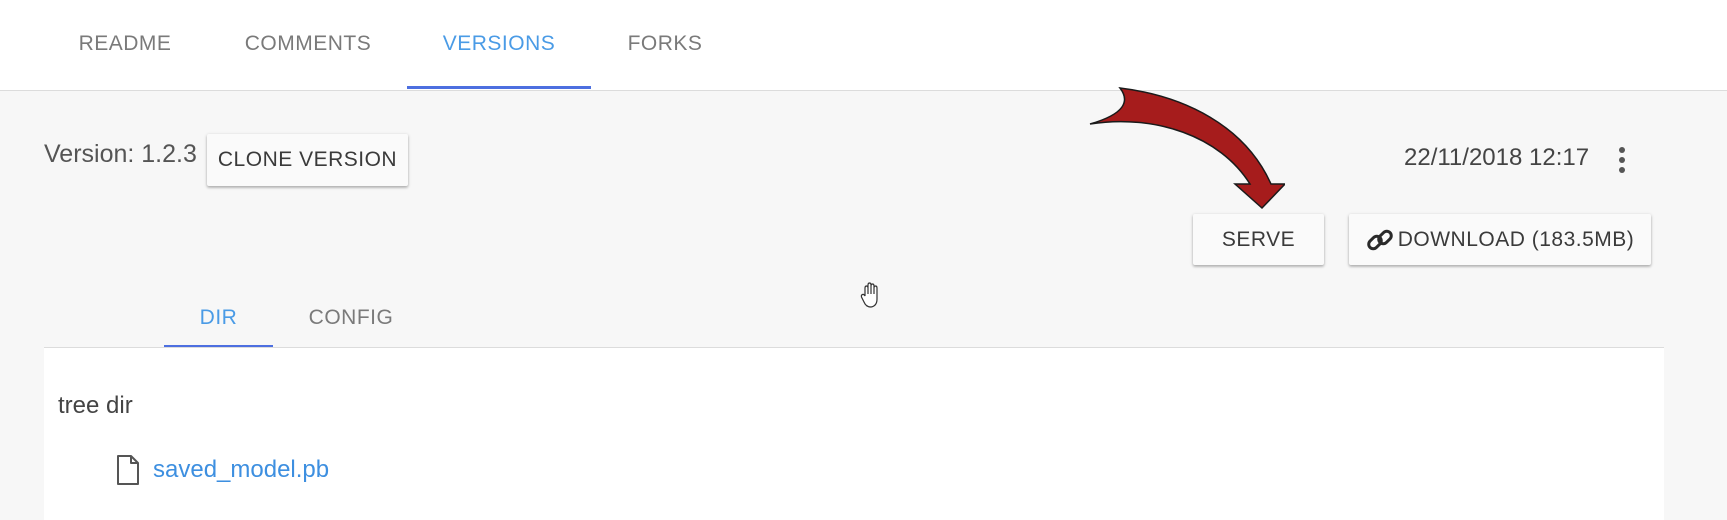 Image resolution: width=1727 pixels, height=520 pixels. What do you see at coordinates (1497, 157) in the screenshot?
I see `version-timestamp: 22/11/2018 12:17` at bounding box center [1497, 157].